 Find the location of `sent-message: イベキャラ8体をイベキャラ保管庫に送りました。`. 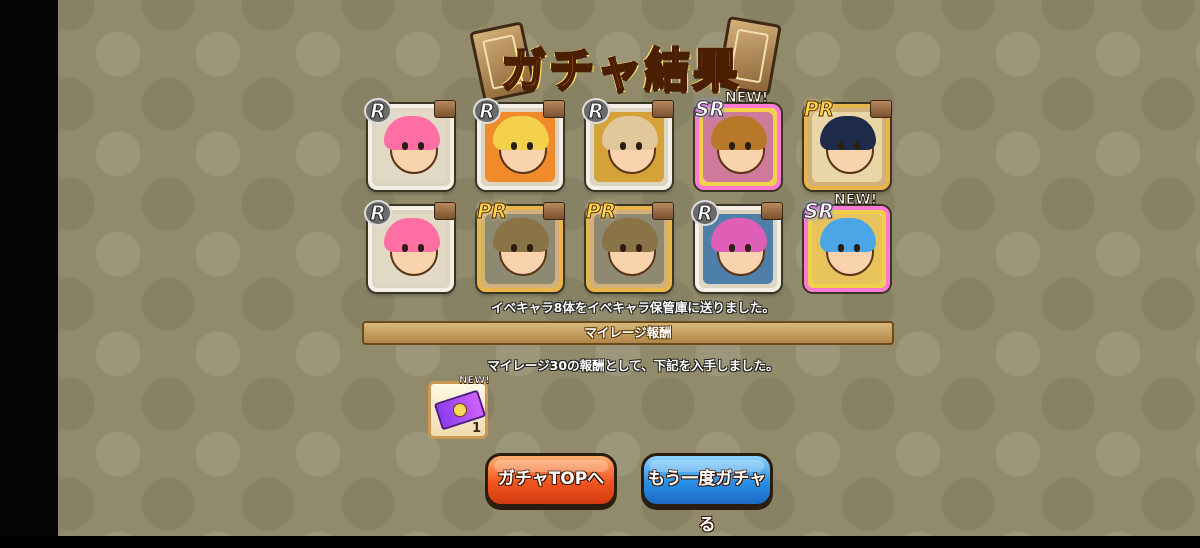

sent-message: イベキャラ8体をイベキャラ保管庫に送りました。 is located at coordinates (633, 307).